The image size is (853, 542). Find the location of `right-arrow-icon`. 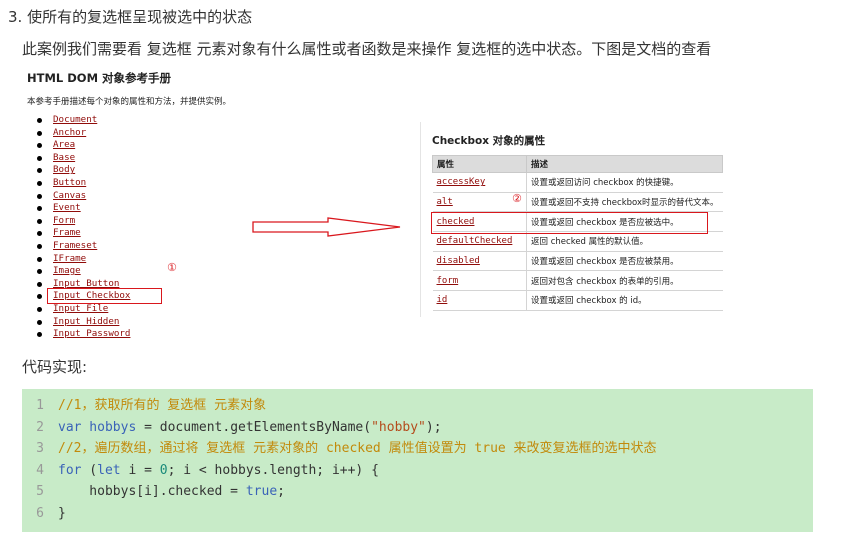

right-arrow-icon is located at coordinates (326, 227).